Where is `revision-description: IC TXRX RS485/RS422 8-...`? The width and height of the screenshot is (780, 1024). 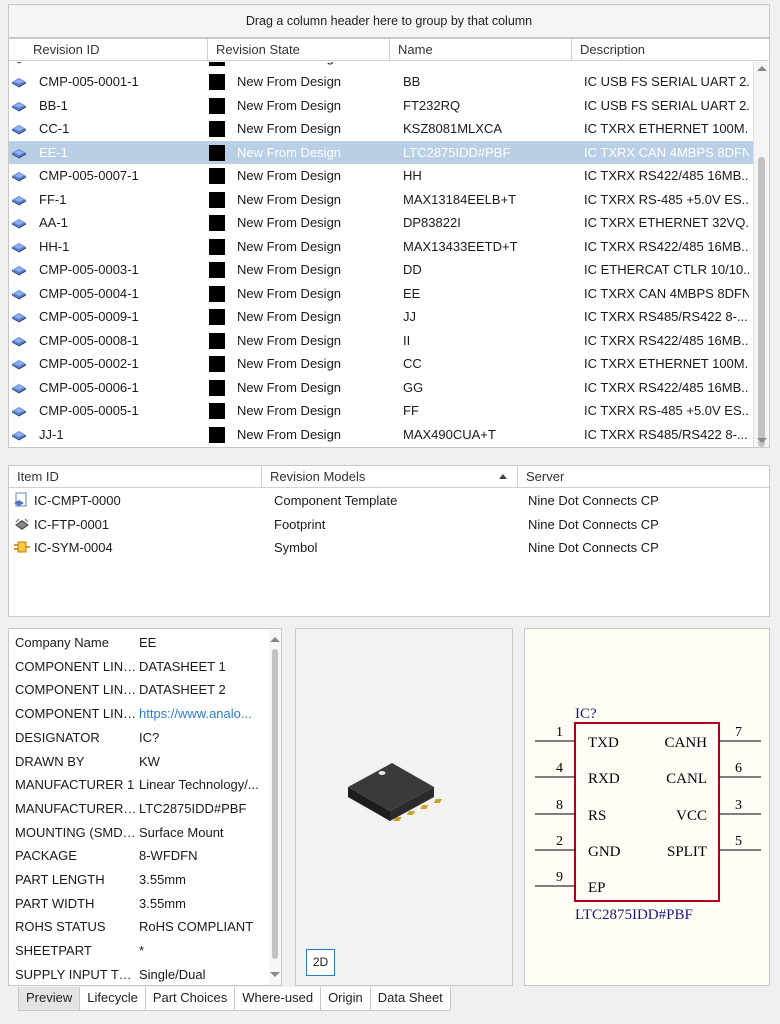
revision-description: IC TXRX RS485/RS422 8-... is located at coordinates (666, 434).